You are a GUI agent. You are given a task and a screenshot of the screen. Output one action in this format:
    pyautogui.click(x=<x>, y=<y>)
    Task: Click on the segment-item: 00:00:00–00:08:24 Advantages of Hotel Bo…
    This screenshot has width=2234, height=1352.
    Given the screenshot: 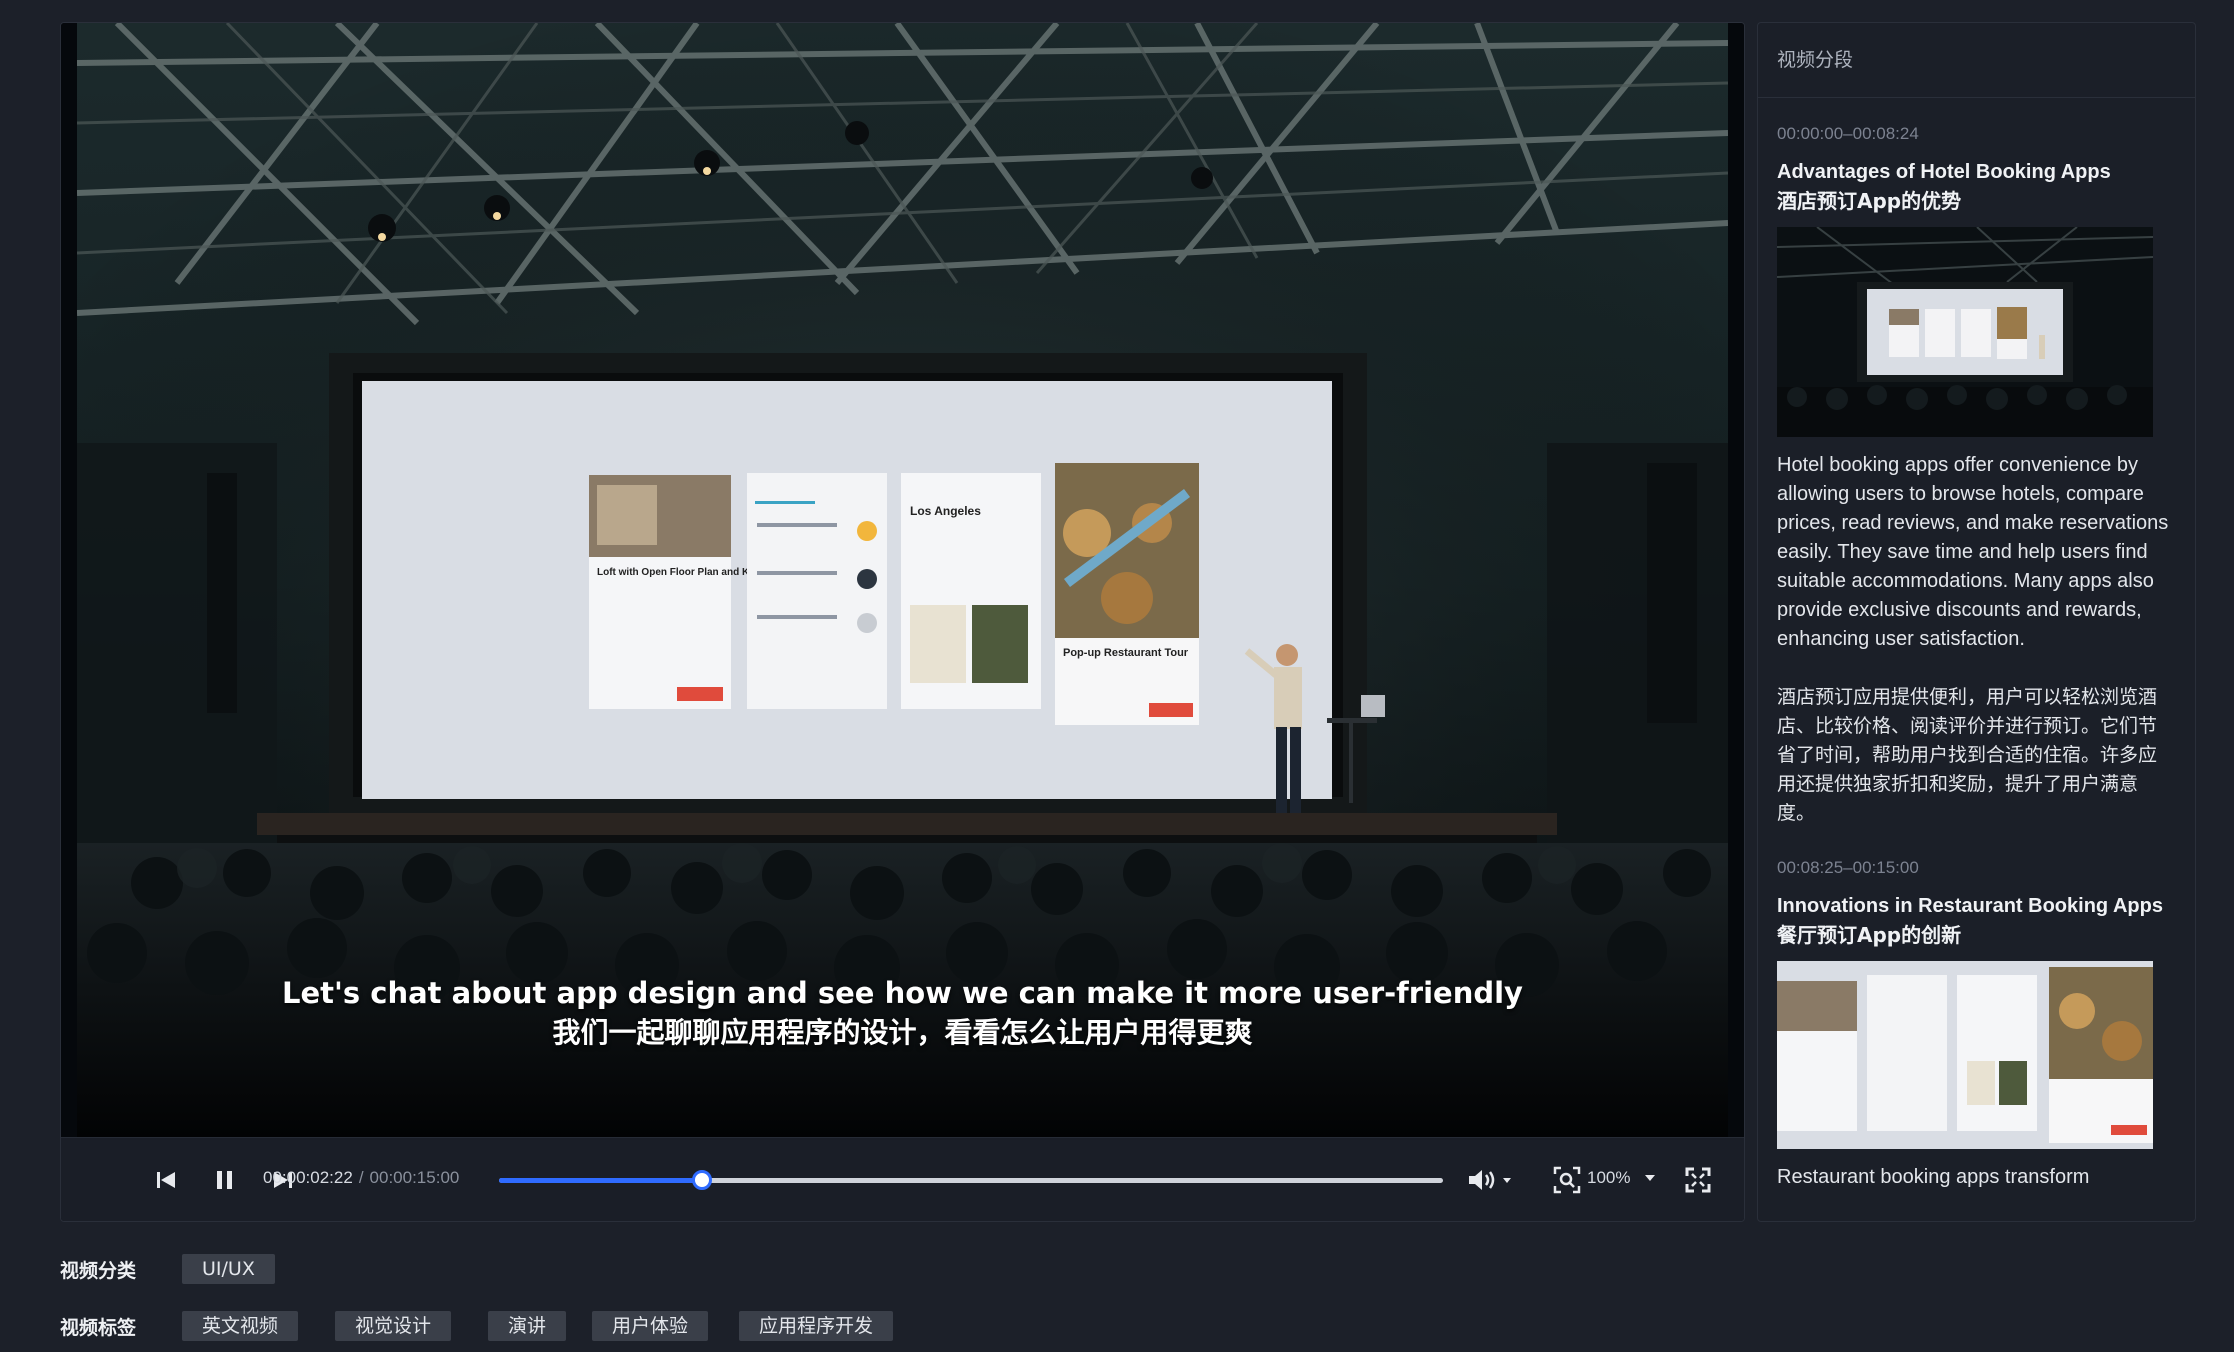 What is the action you would take?
    pyautogui.click(x=1976, y=476)
    